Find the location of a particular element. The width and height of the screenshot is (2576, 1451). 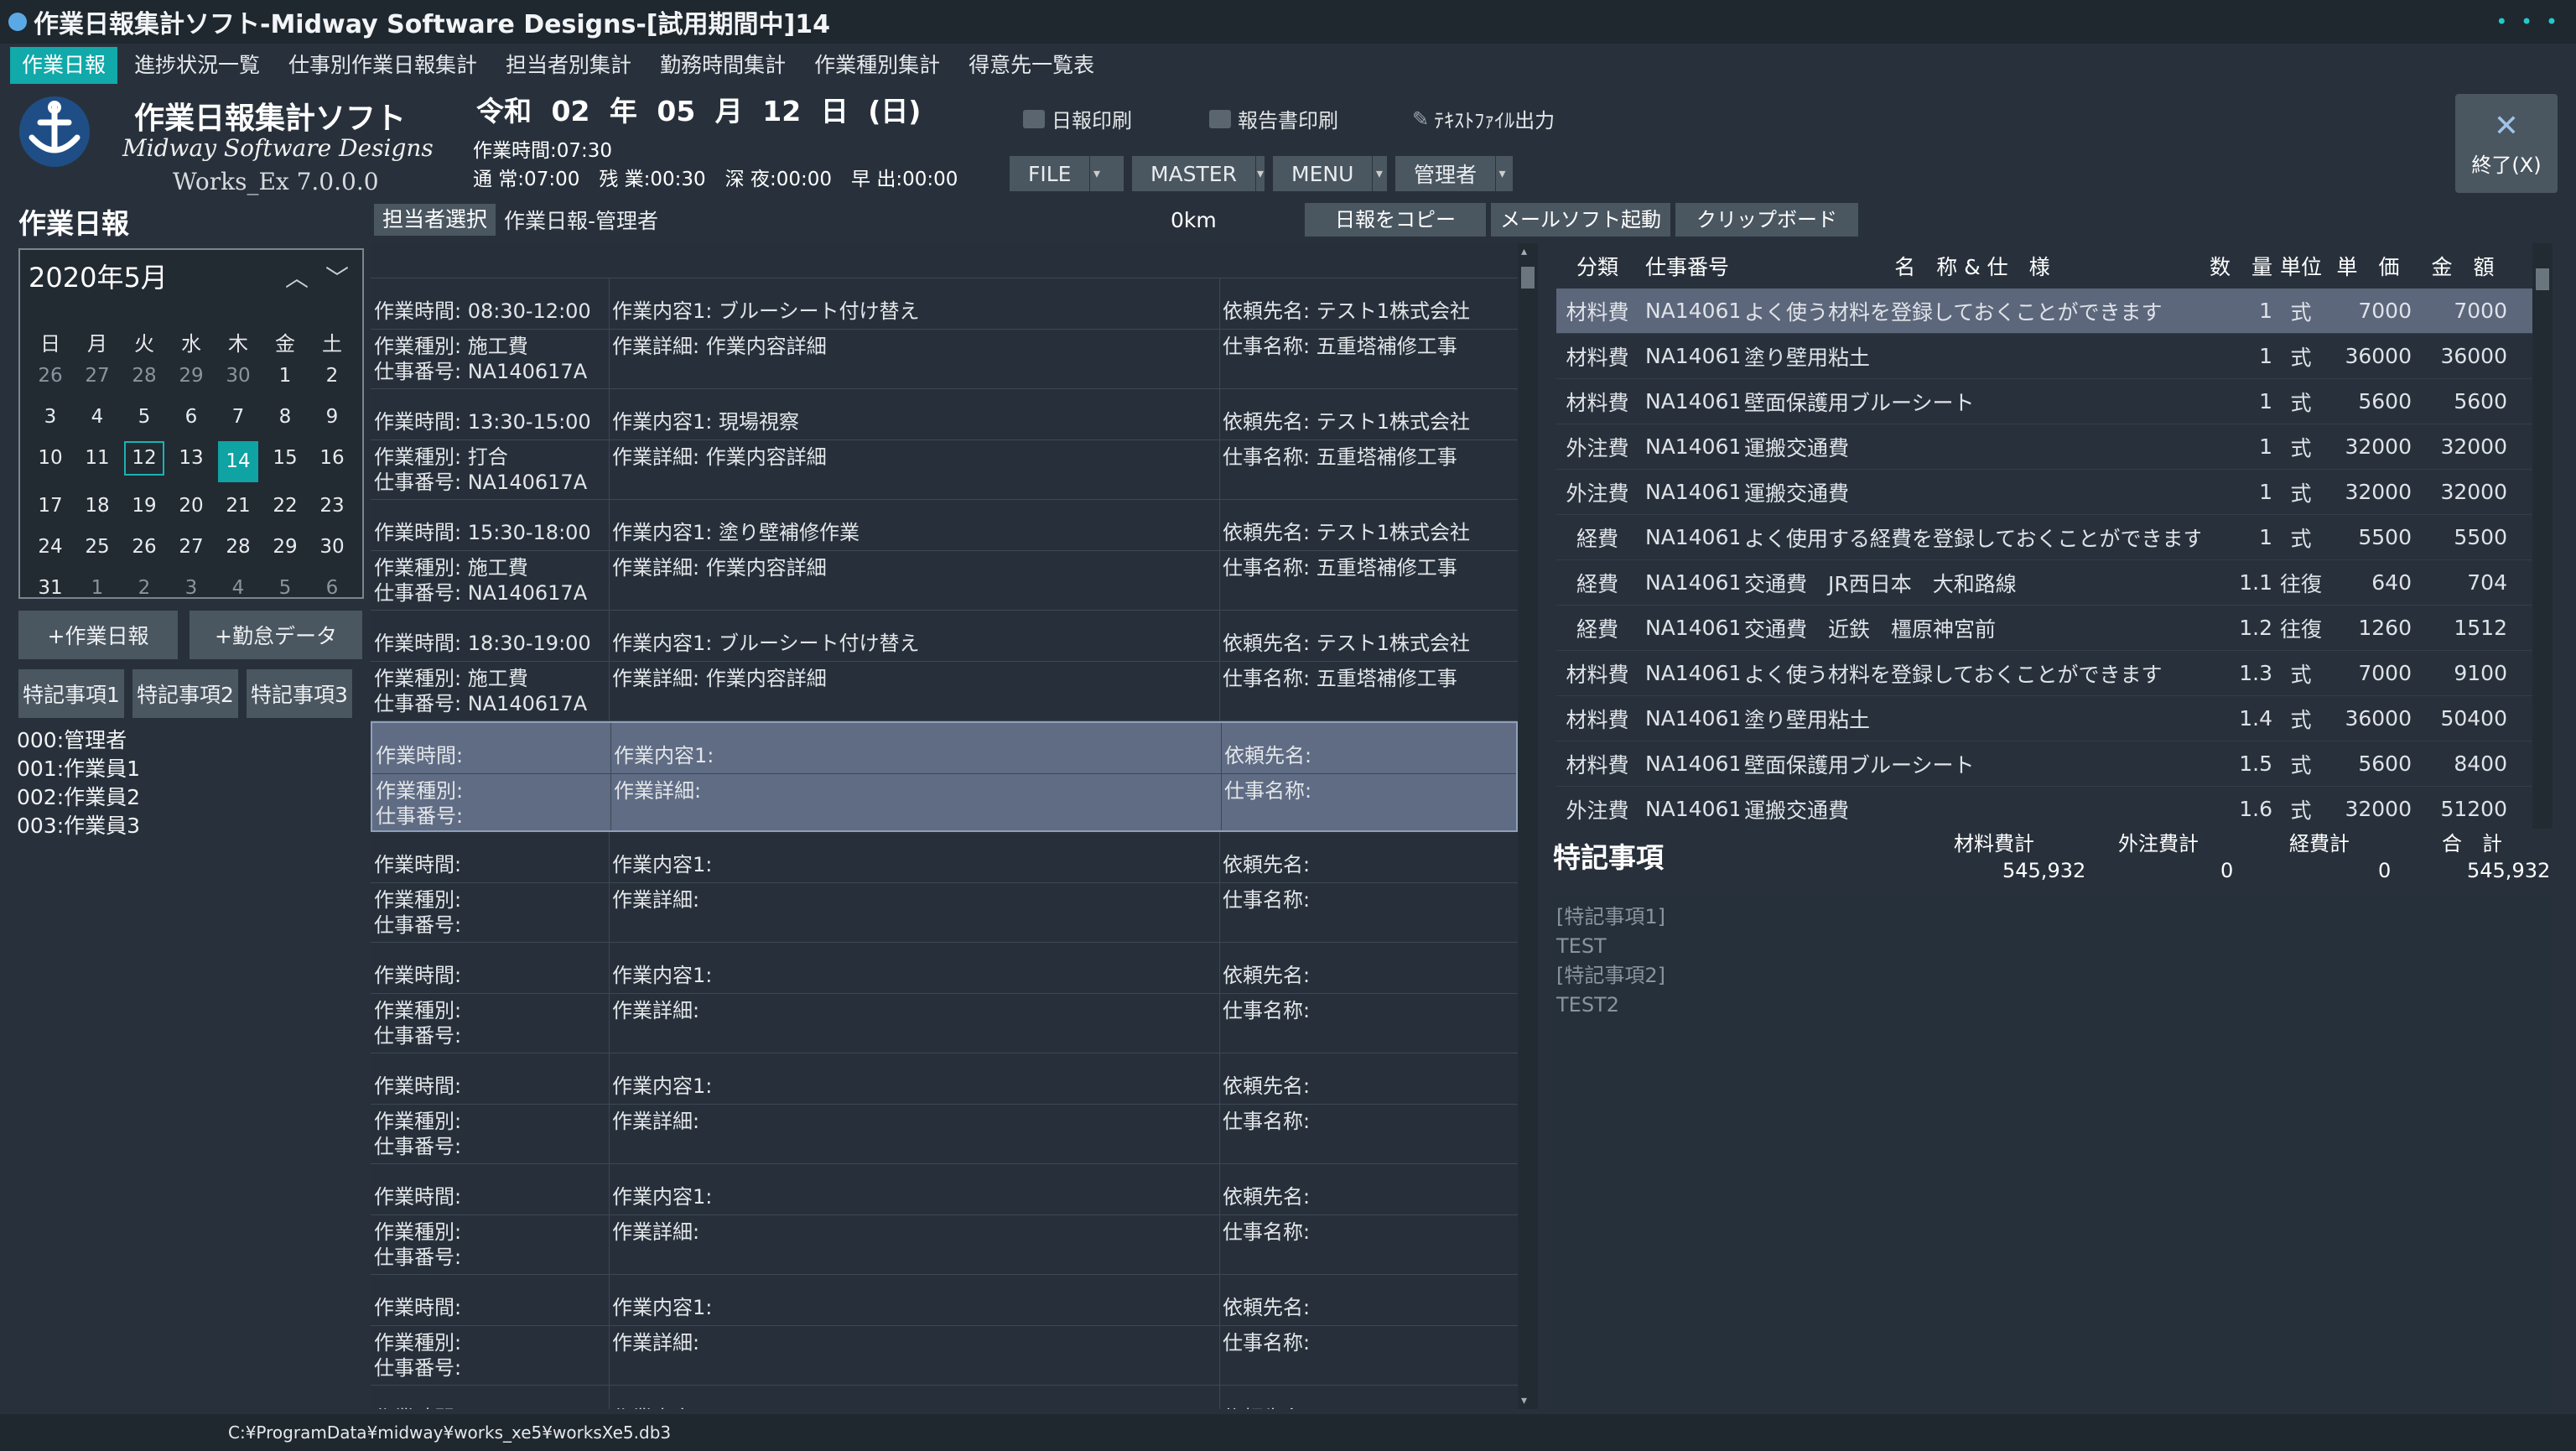

note2-button: 特記事項2 is located at coordinates (185, 693).